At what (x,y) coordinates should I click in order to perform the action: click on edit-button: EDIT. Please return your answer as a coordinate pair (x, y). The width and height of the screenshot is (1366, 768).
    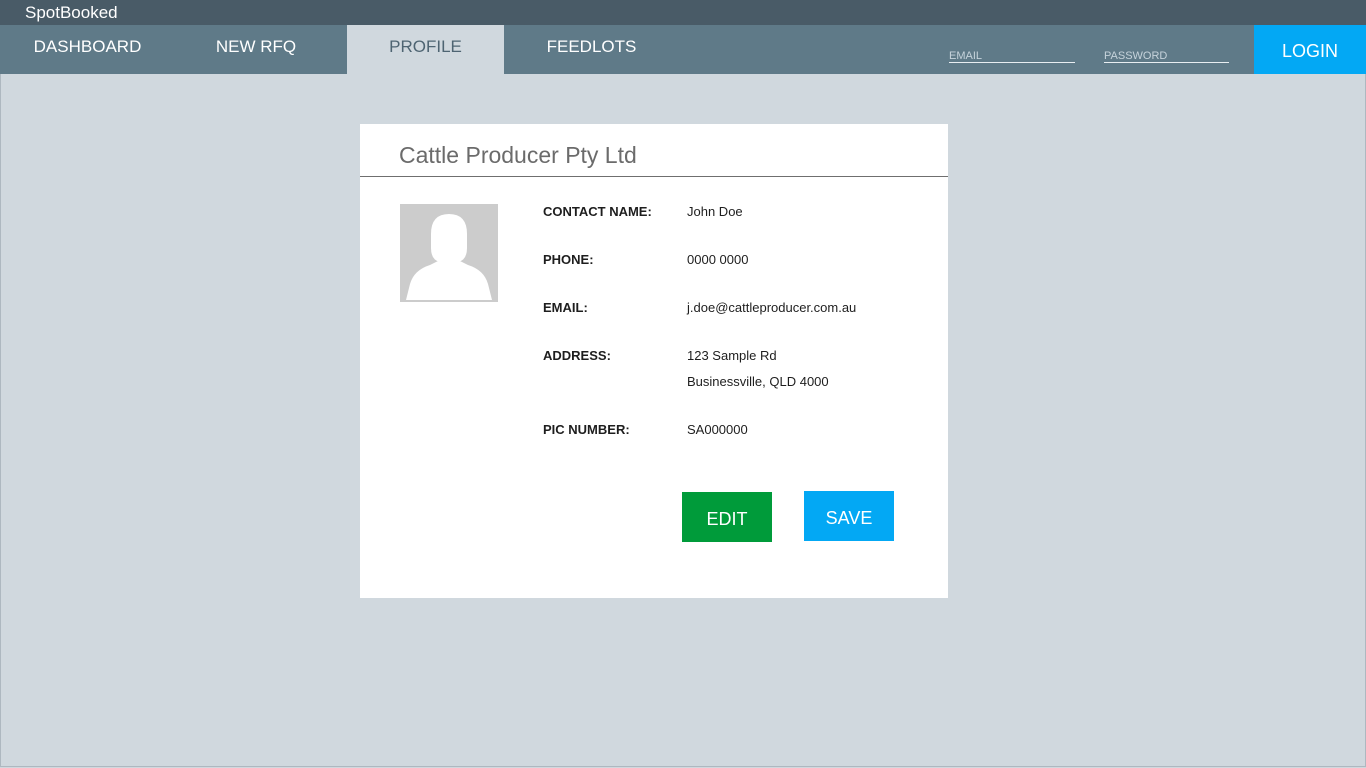
    Looking at the image, I should click on (727, 517).